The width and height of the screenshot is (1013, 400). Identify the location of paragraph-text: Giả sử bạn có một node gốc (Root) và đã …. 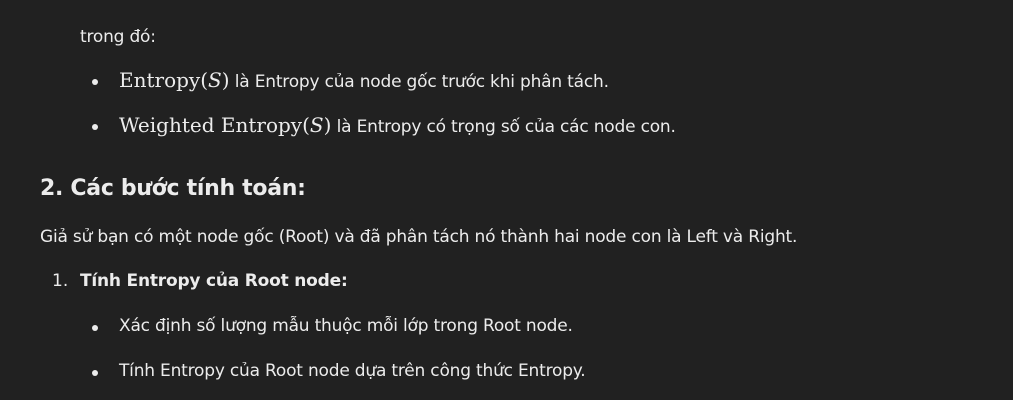
(419, 237).